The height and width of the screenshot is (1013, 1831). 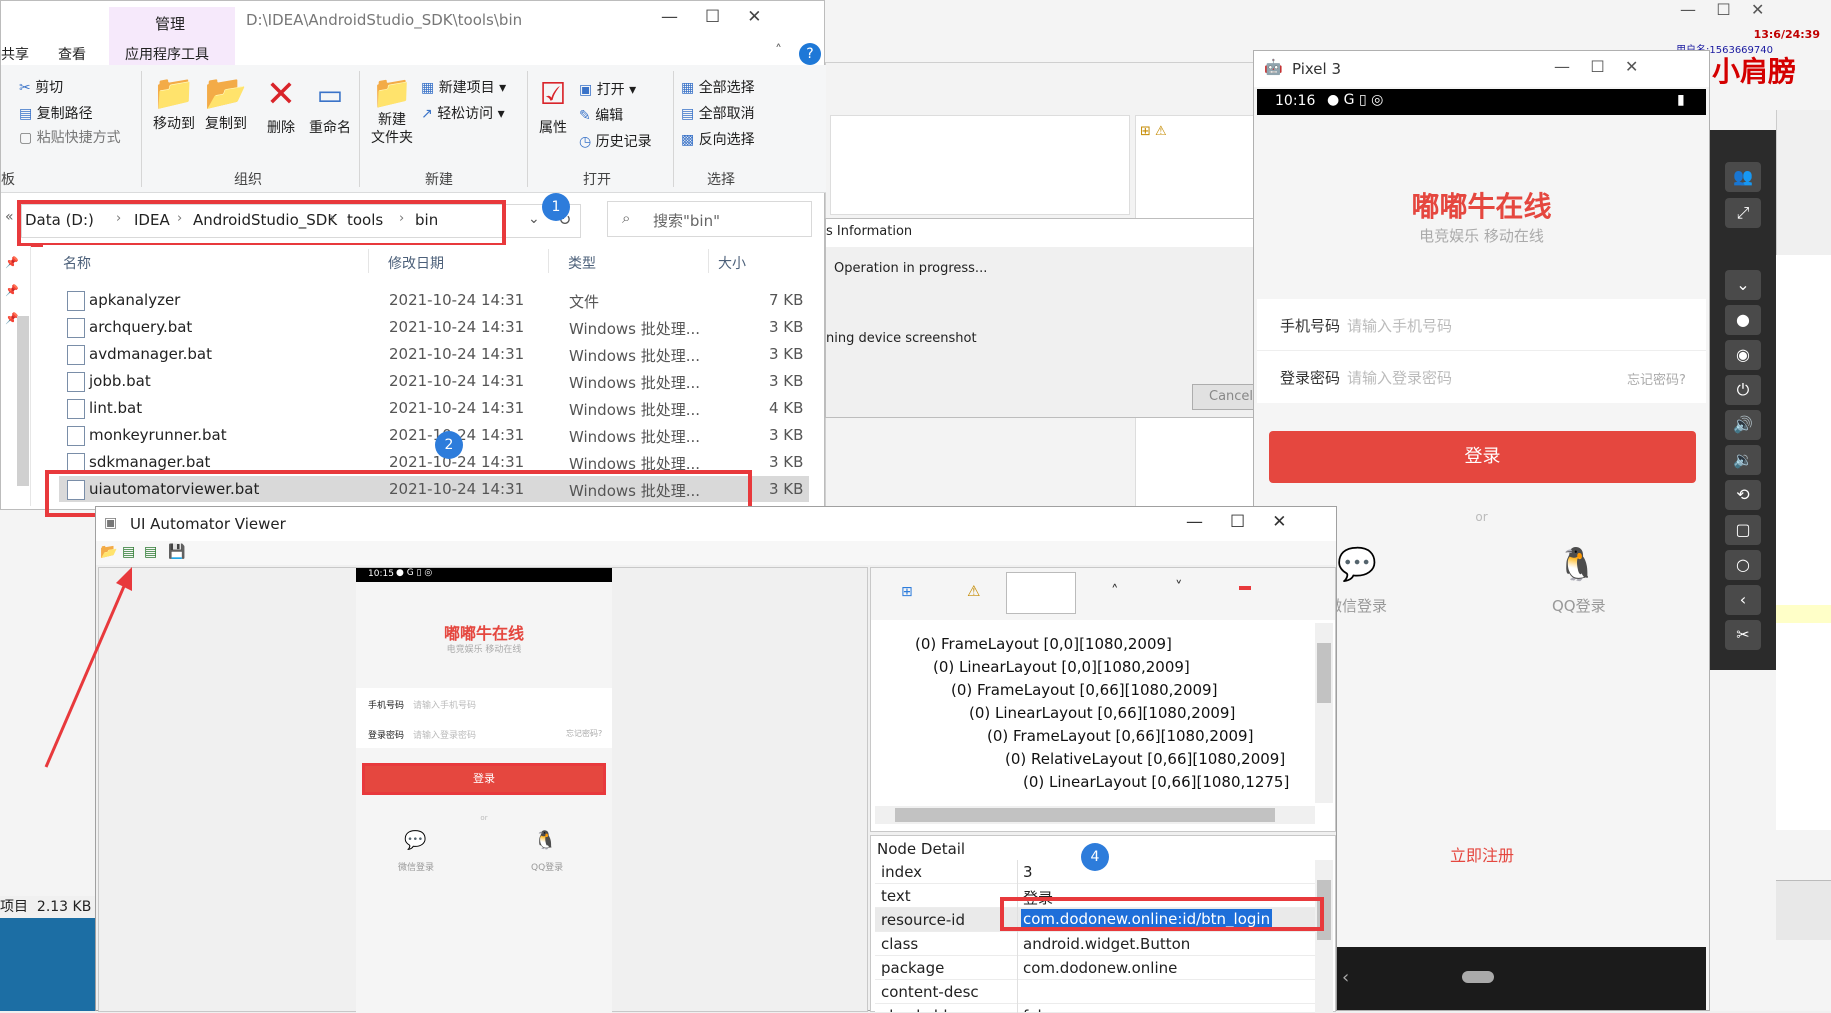 What do you see at coordinates (1743, 530) in the screenshot?
I see `square-icon: ▢` at bounding box center [1743, 530].